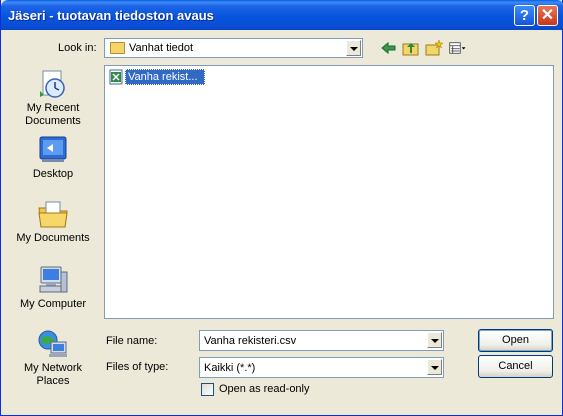  What do you see at coordinates (207, 389) in the screenshot?
I see `read-only-checkbox` at bounding box center [207, 389].